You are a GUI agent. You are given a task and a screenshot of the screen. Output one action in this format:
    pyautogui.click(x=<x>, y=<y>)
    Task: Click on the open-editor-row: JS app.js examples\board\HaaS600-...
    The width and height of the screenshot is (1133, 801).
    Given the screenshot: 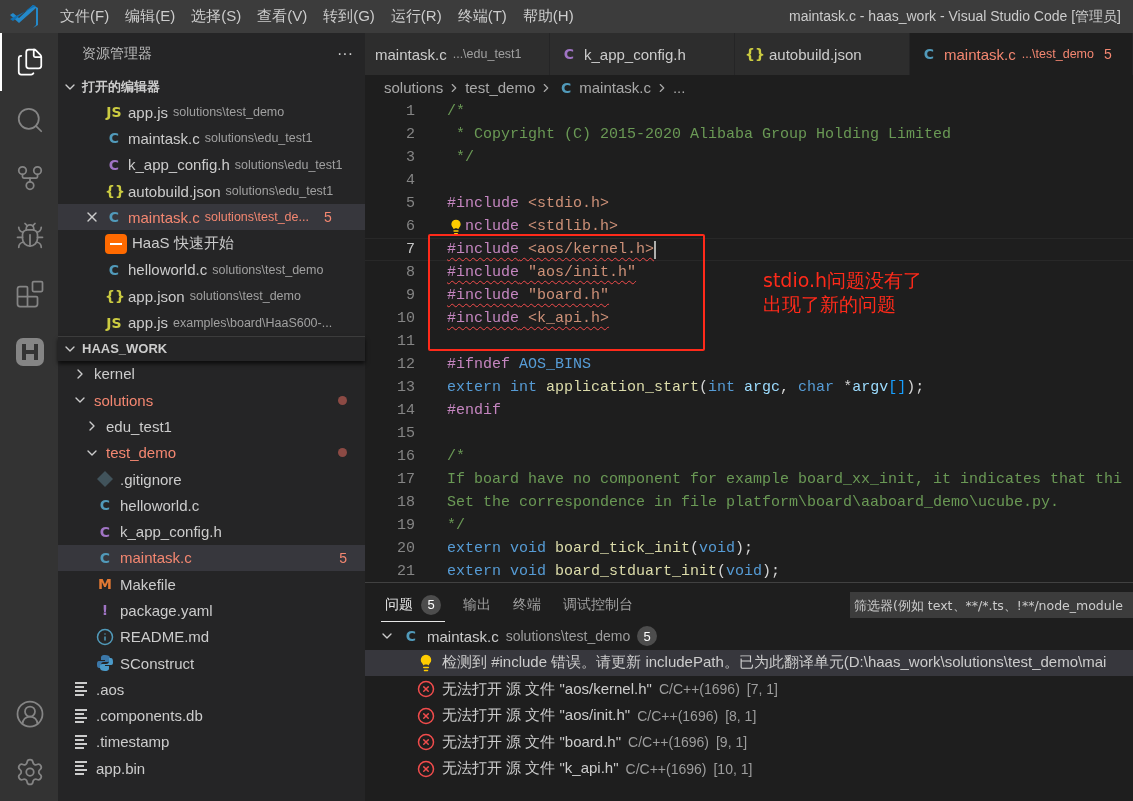 What is the action you would take?
    pyautogui.click(x=211, y=322)
    